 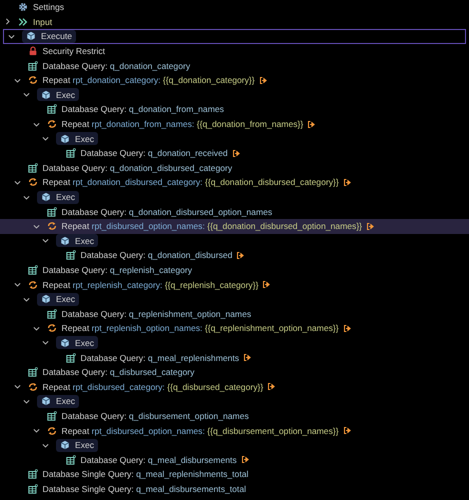 I want to click on node-label: Database Query: q_donation_category, so click(x=116, y=66).